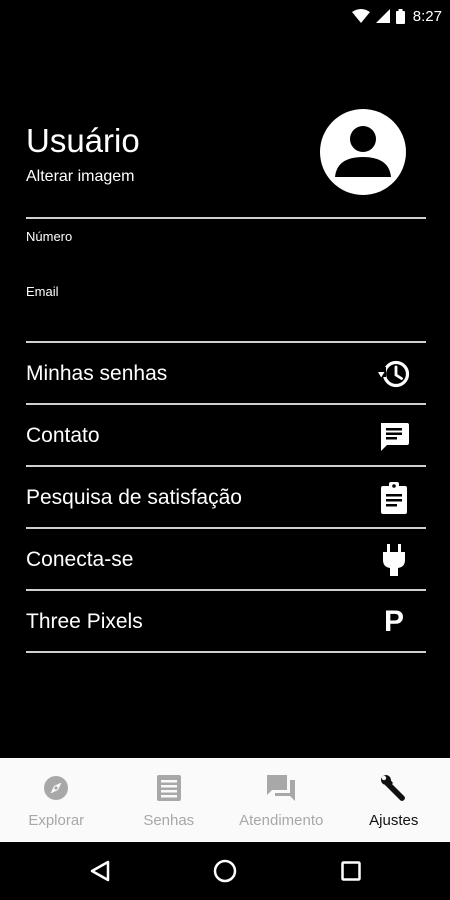 This screenshot has height=900, width=450. What do you see at coordinates (394, 820) in the screenshot?
I see `tab-label: Ajustes` at bounding box center [394, 820].